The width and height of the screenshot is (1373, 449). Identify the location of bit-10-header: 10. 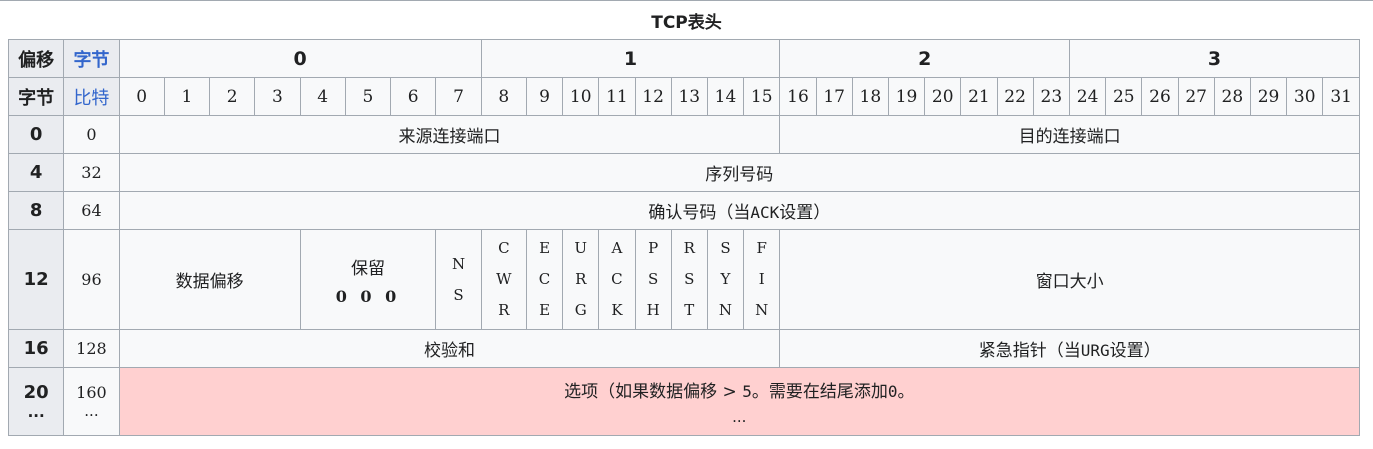
(581, 96).